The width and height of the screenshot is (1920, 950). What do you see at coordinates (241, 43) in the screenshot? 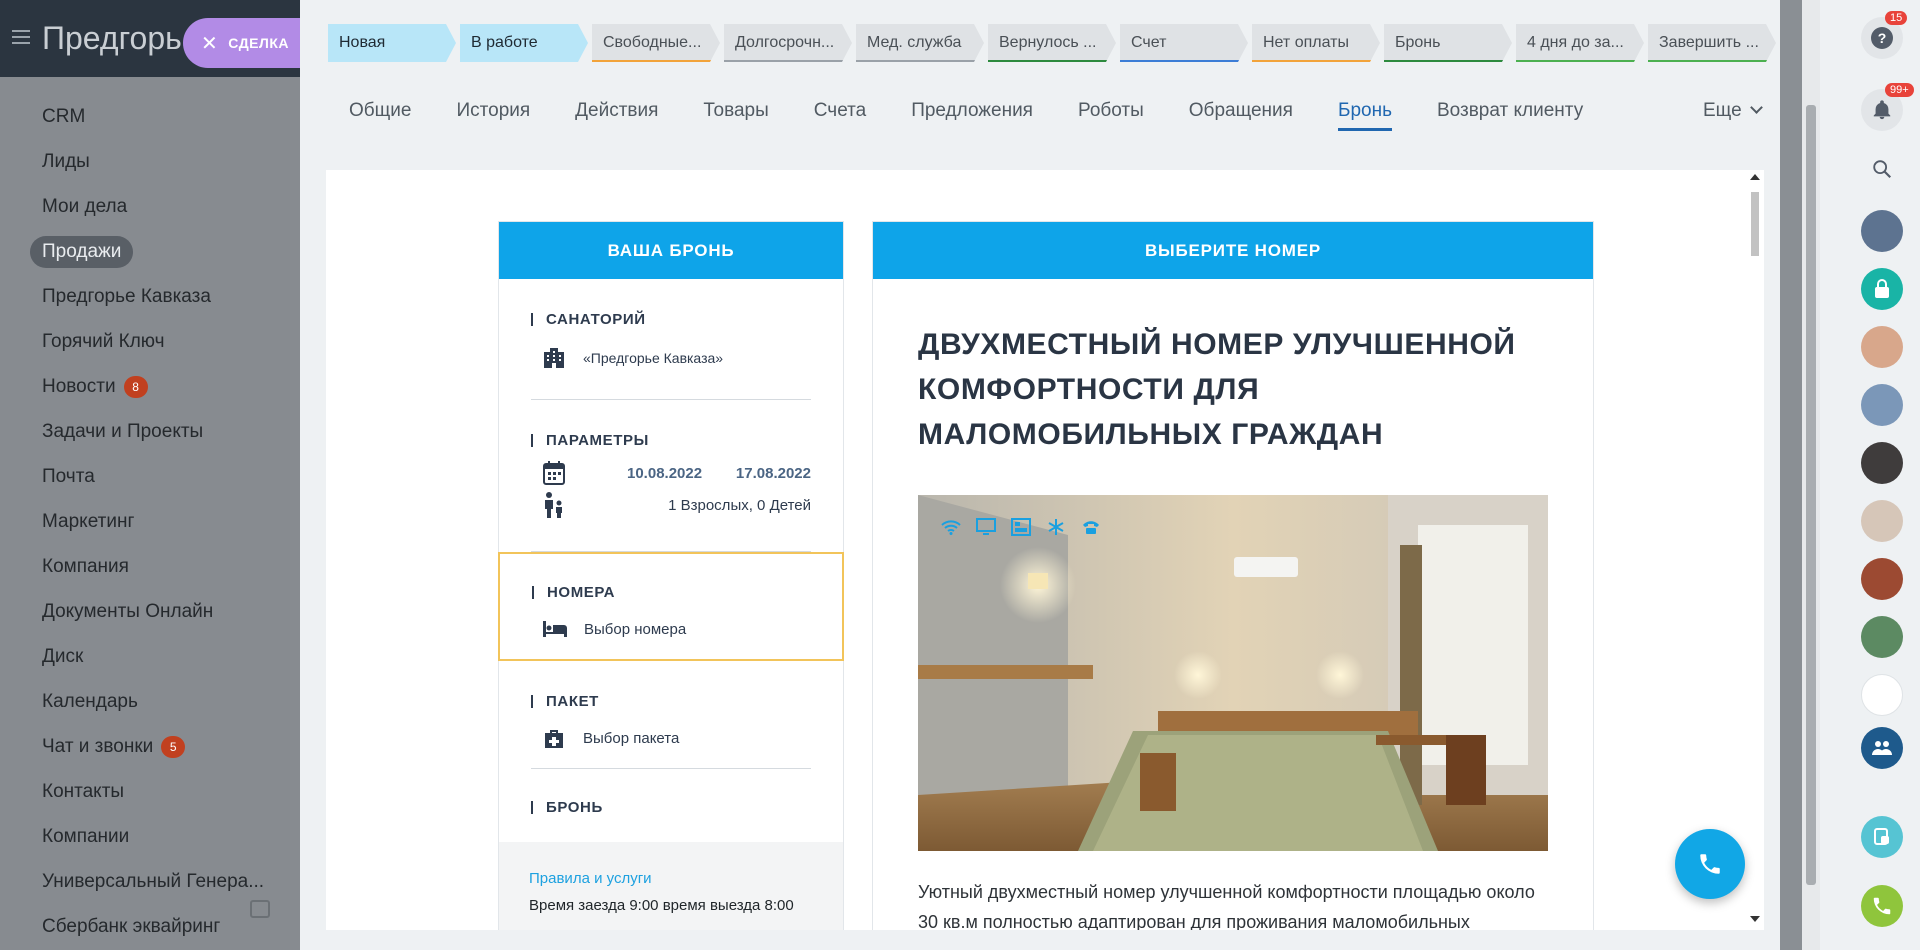
I see `close-deal-chip: ✕ СДЕЛКА` at bounding box center [241, 43].